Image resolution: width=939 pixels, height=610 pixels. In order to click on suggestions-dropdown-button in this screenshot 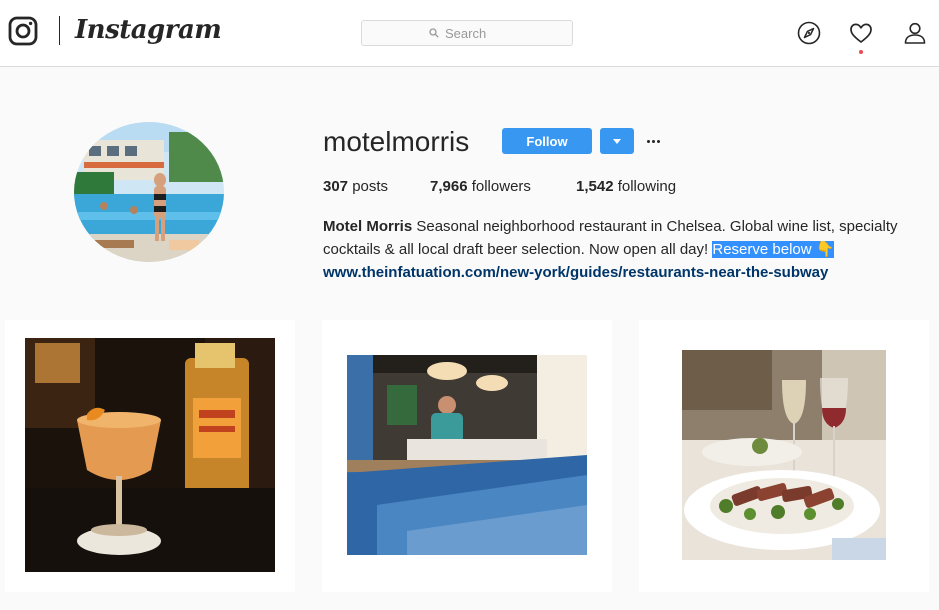, I will do `click(617, 141)`.